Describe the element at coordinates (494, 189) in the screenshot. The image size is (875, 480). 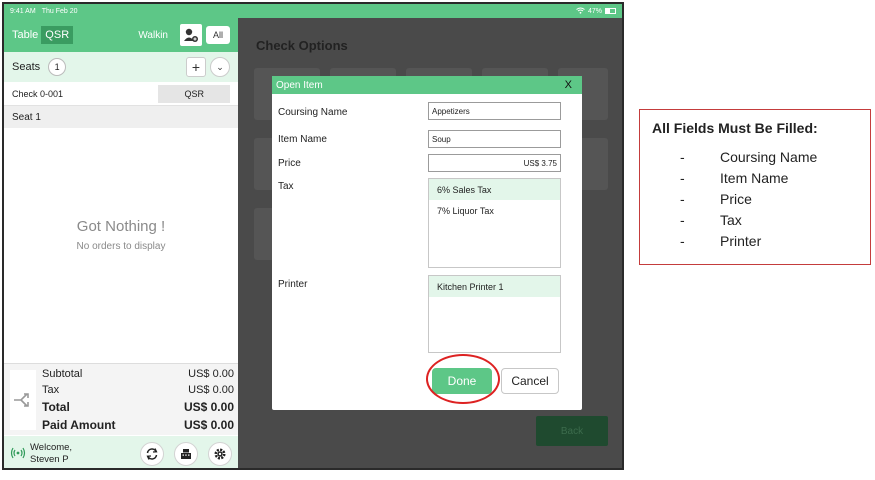
I see `tax-option: 6% Sales Tax` at that location.